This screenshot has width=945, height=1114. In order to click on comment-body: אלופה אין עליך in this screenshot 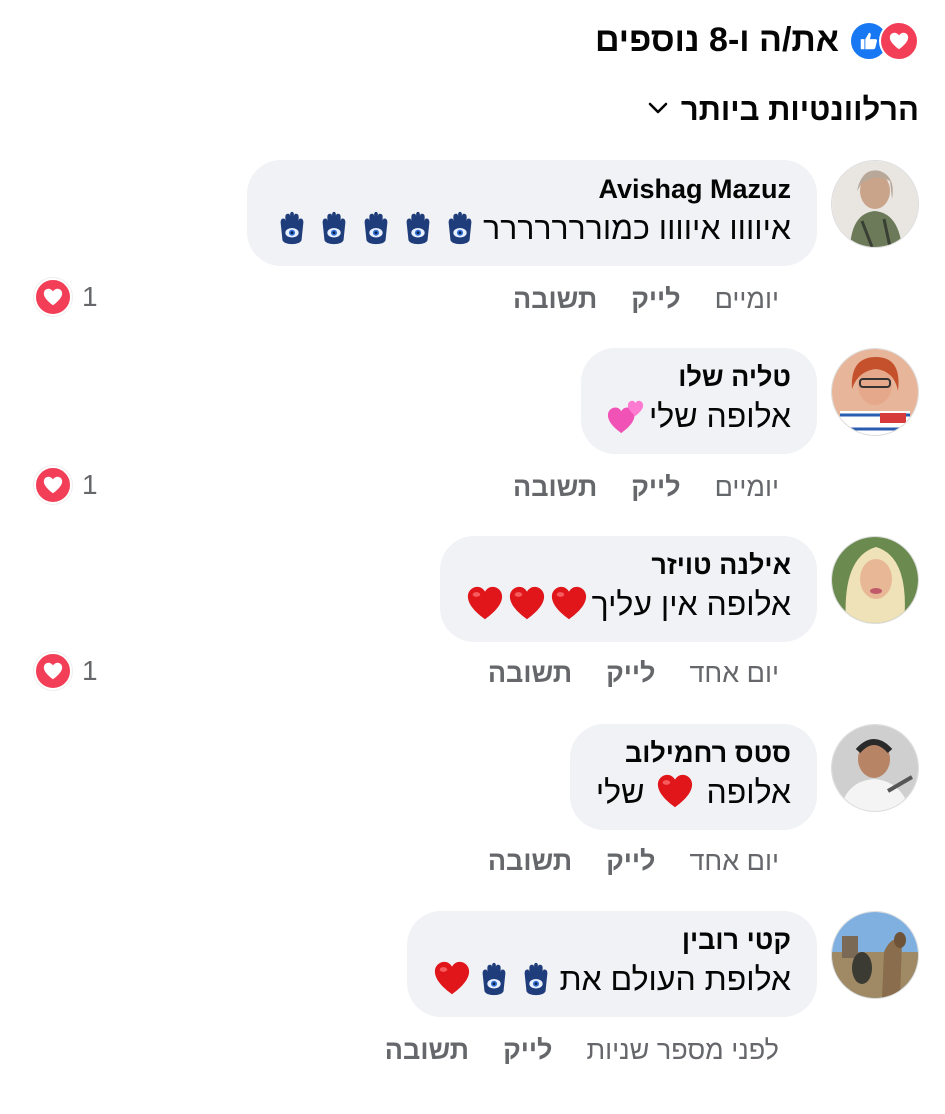, I will do `click(691, 604)`.